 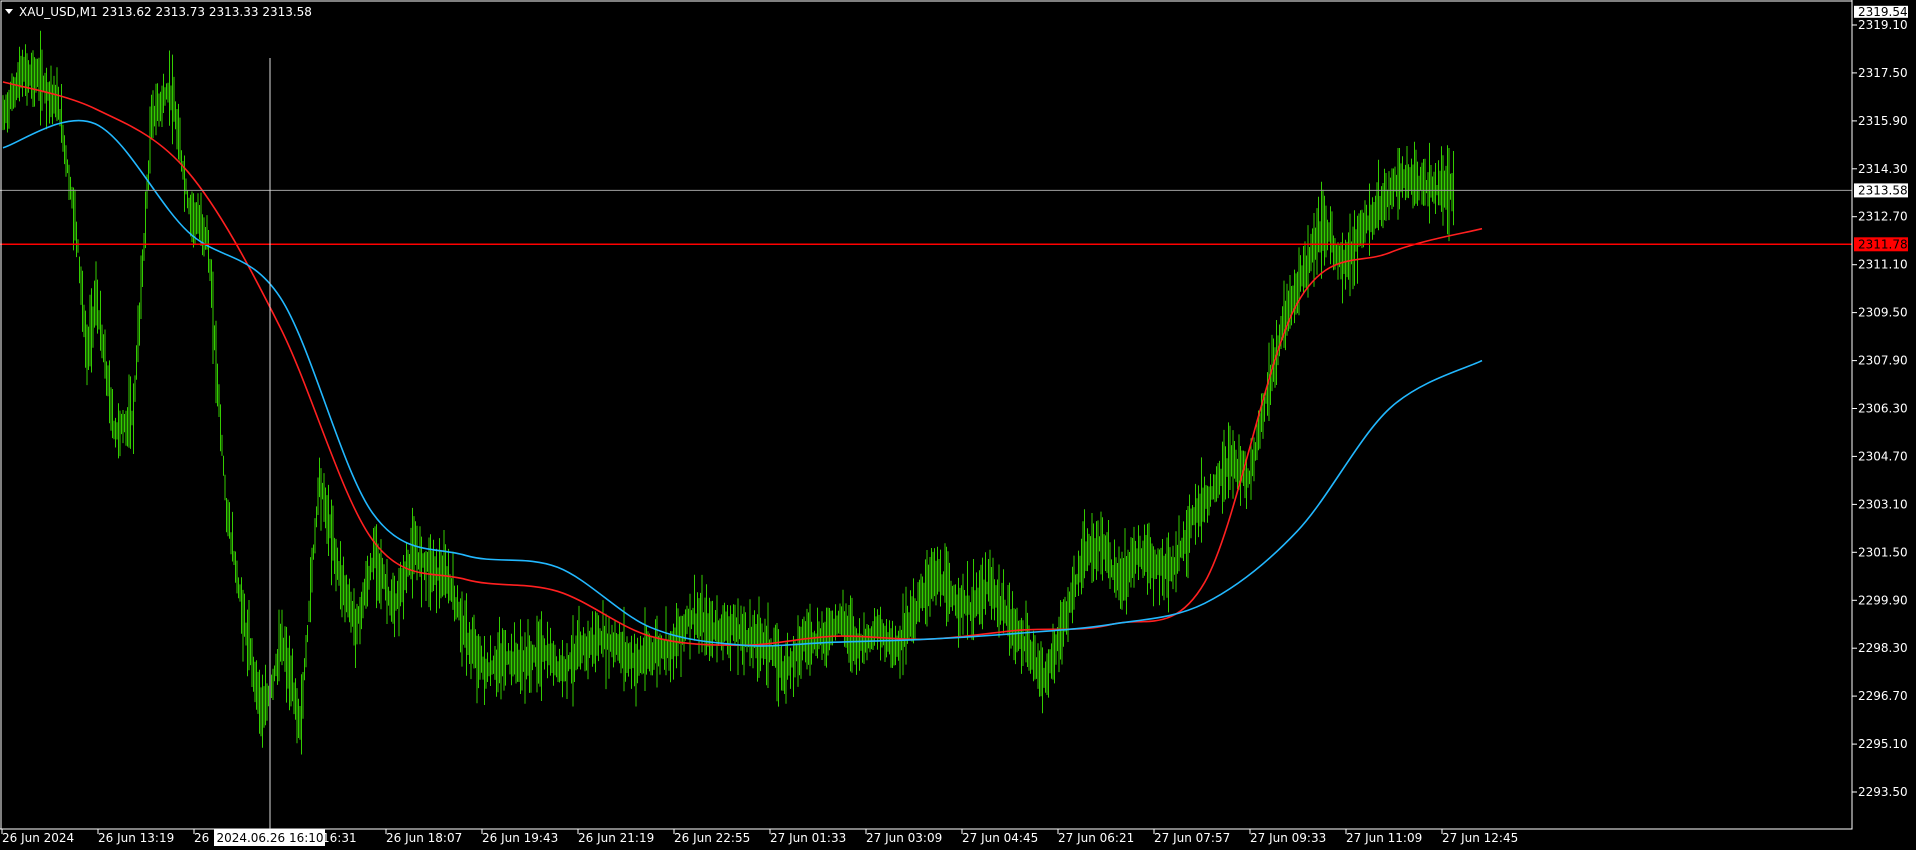 What do you see at coordinates (1883, 121) in the screenshot?
I see `price-tick-label: 2315.90` at bounding box center [1883, 121].